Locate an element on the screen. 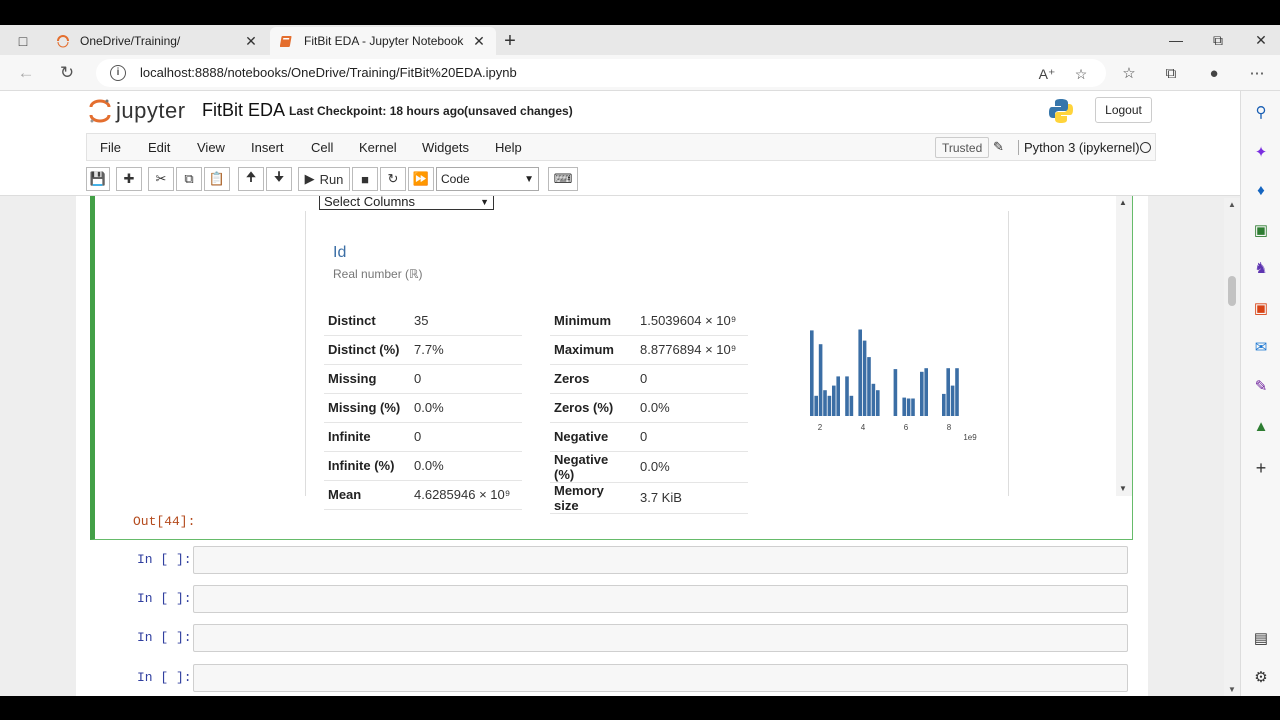  games-icon: ♞ is located at coordinates (1261, 268).